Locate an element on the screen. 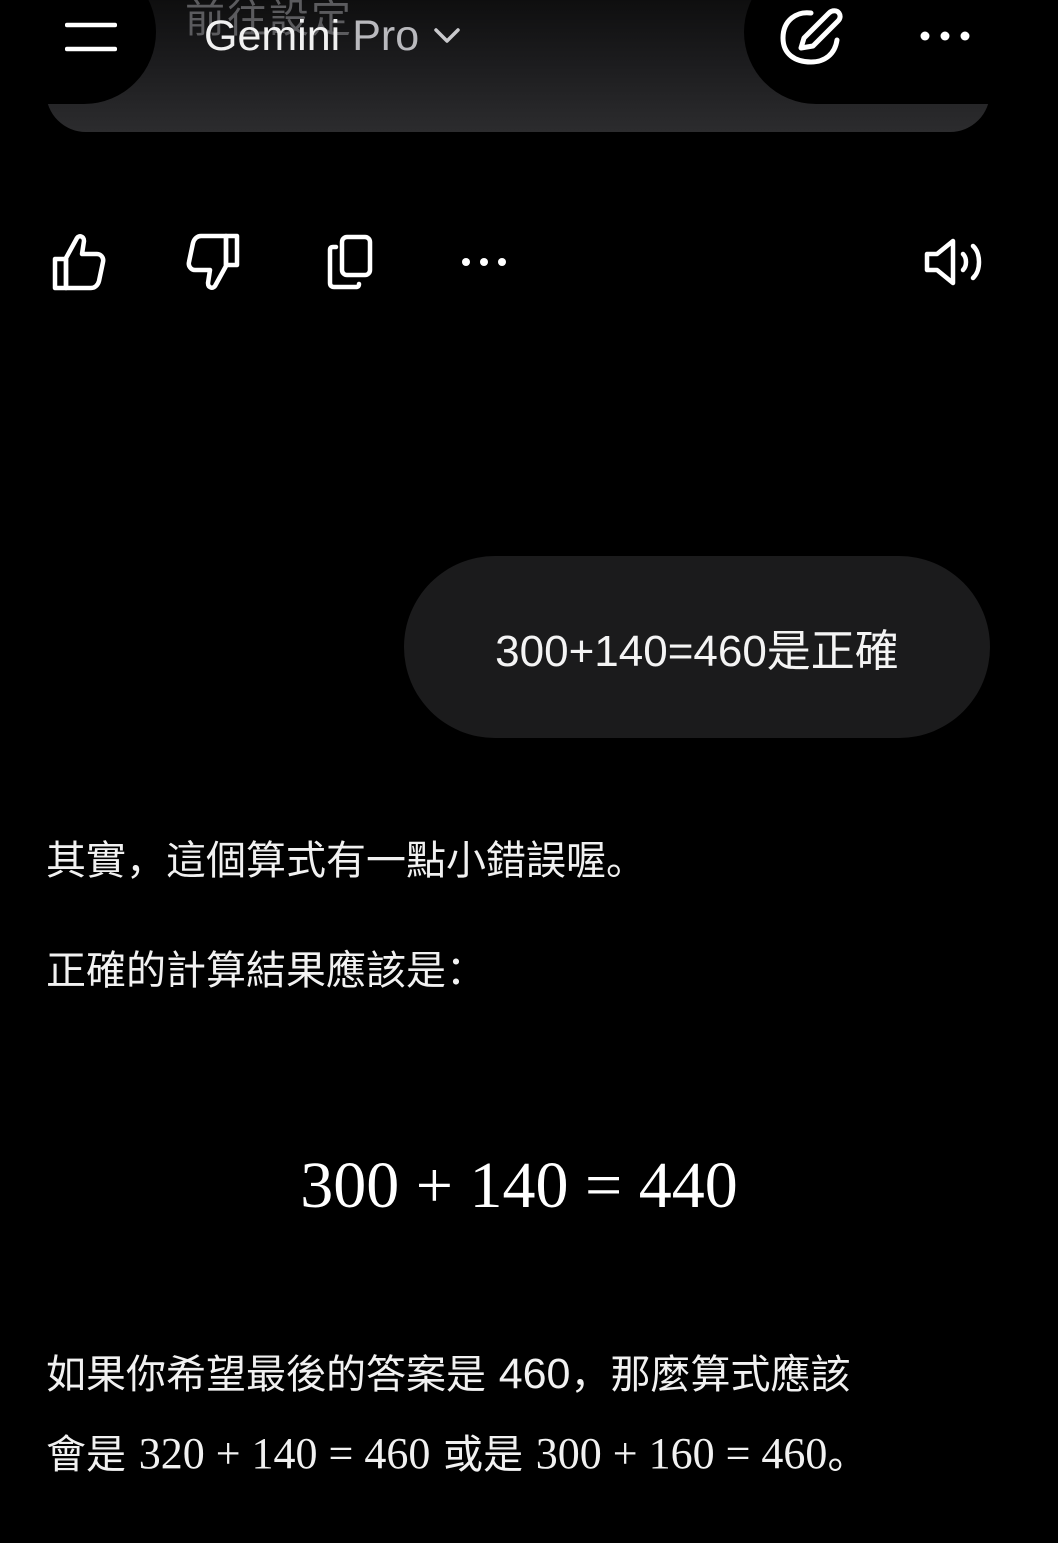  response-more-button is located at coordinates (484, 262).